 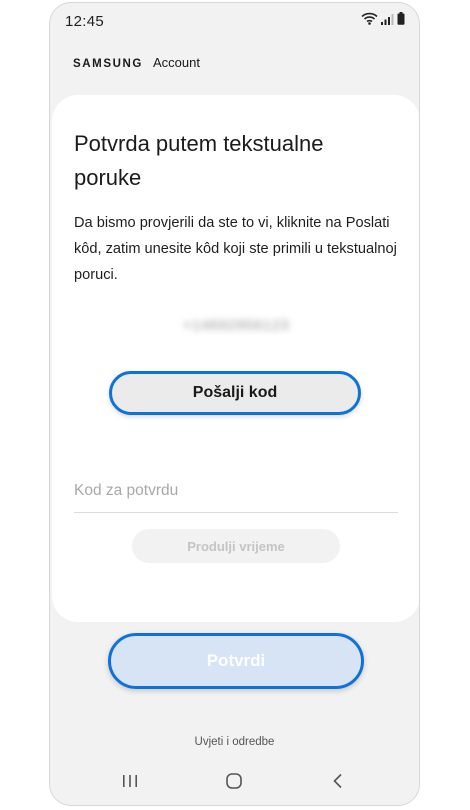 I want to click on verification-code-input, so click(x=236, y=491).